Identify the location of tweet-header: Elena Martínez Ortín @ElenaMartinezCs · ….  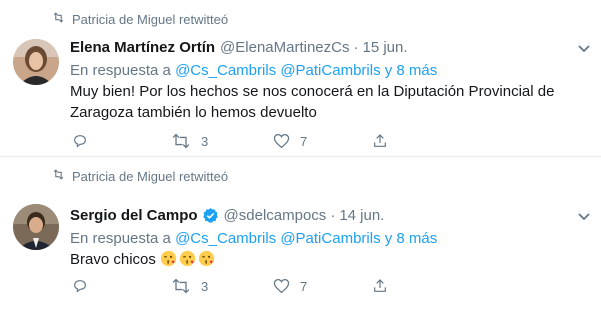
(325, 47).